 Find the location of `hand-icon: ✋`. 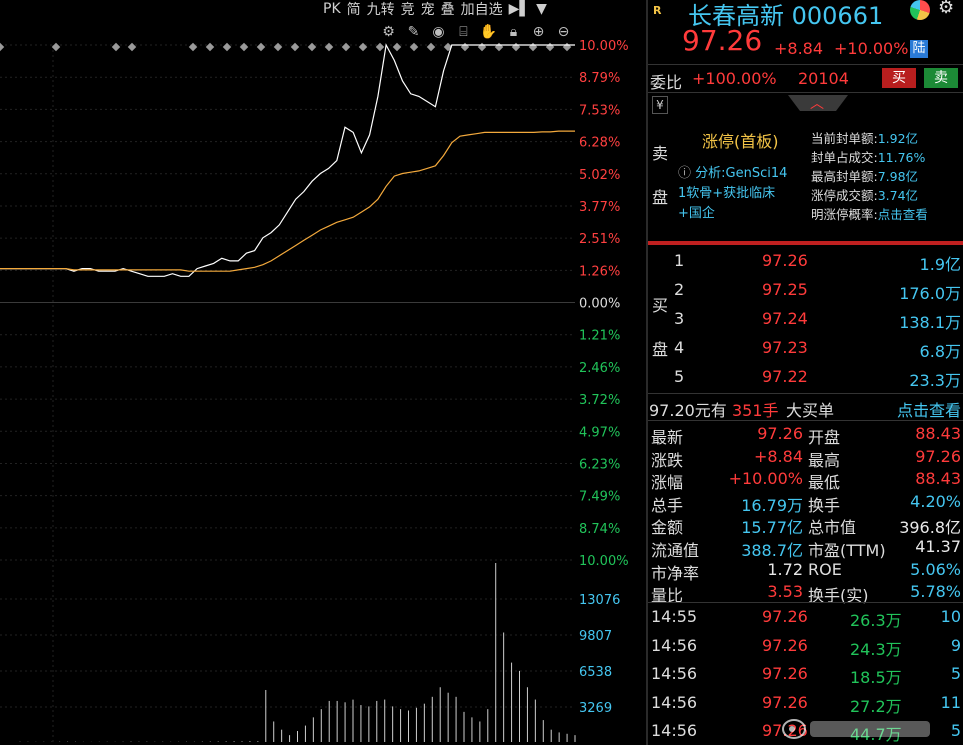

hand-icon: ✋ is located at coordinates (488, 32).